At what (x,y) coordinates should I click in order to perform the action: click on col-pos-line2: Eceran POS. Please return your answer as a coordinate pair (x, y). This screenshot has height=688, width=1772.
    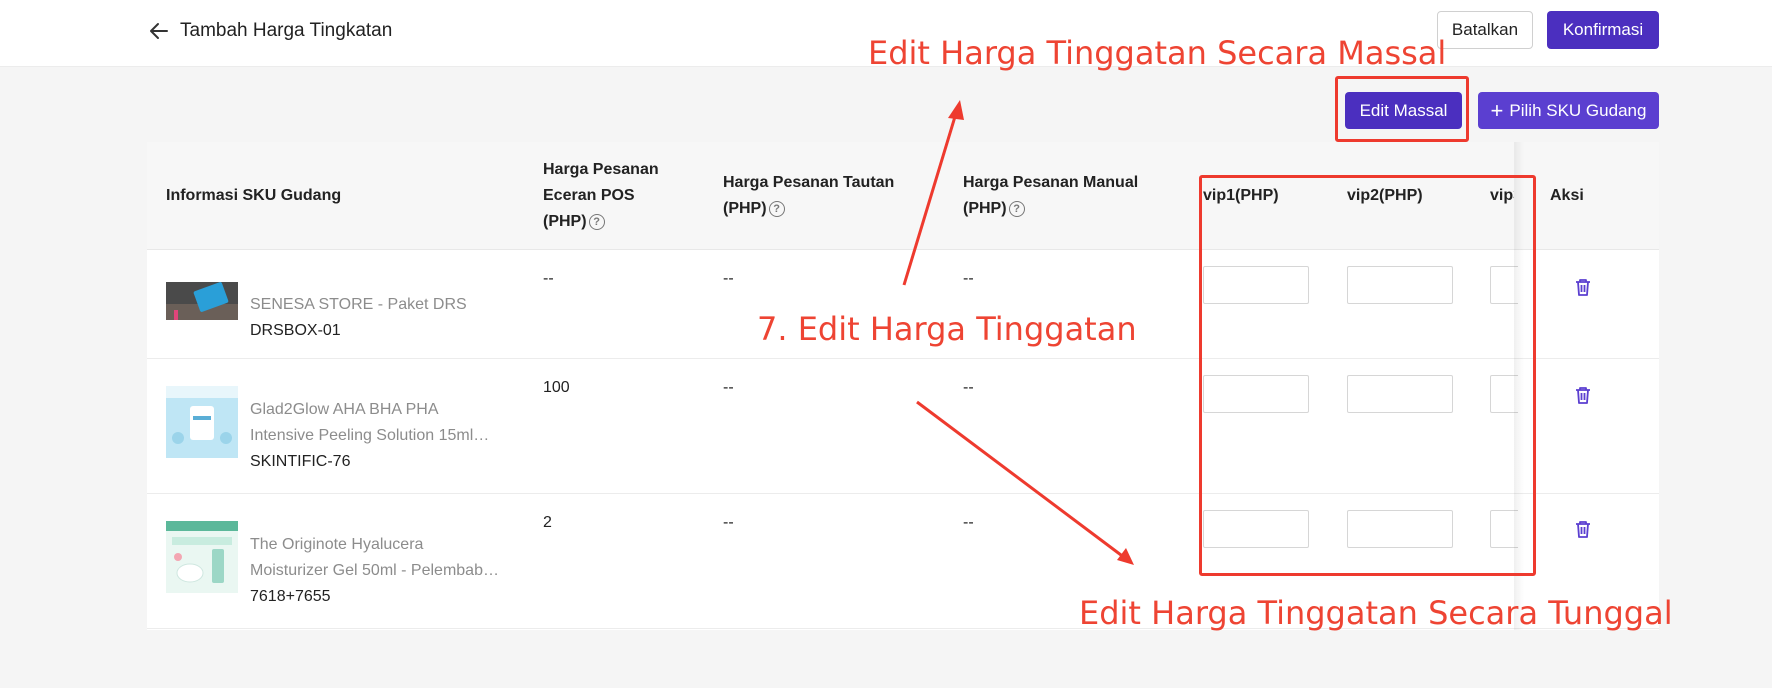
    Looking at the image, I should click on (589, 195).